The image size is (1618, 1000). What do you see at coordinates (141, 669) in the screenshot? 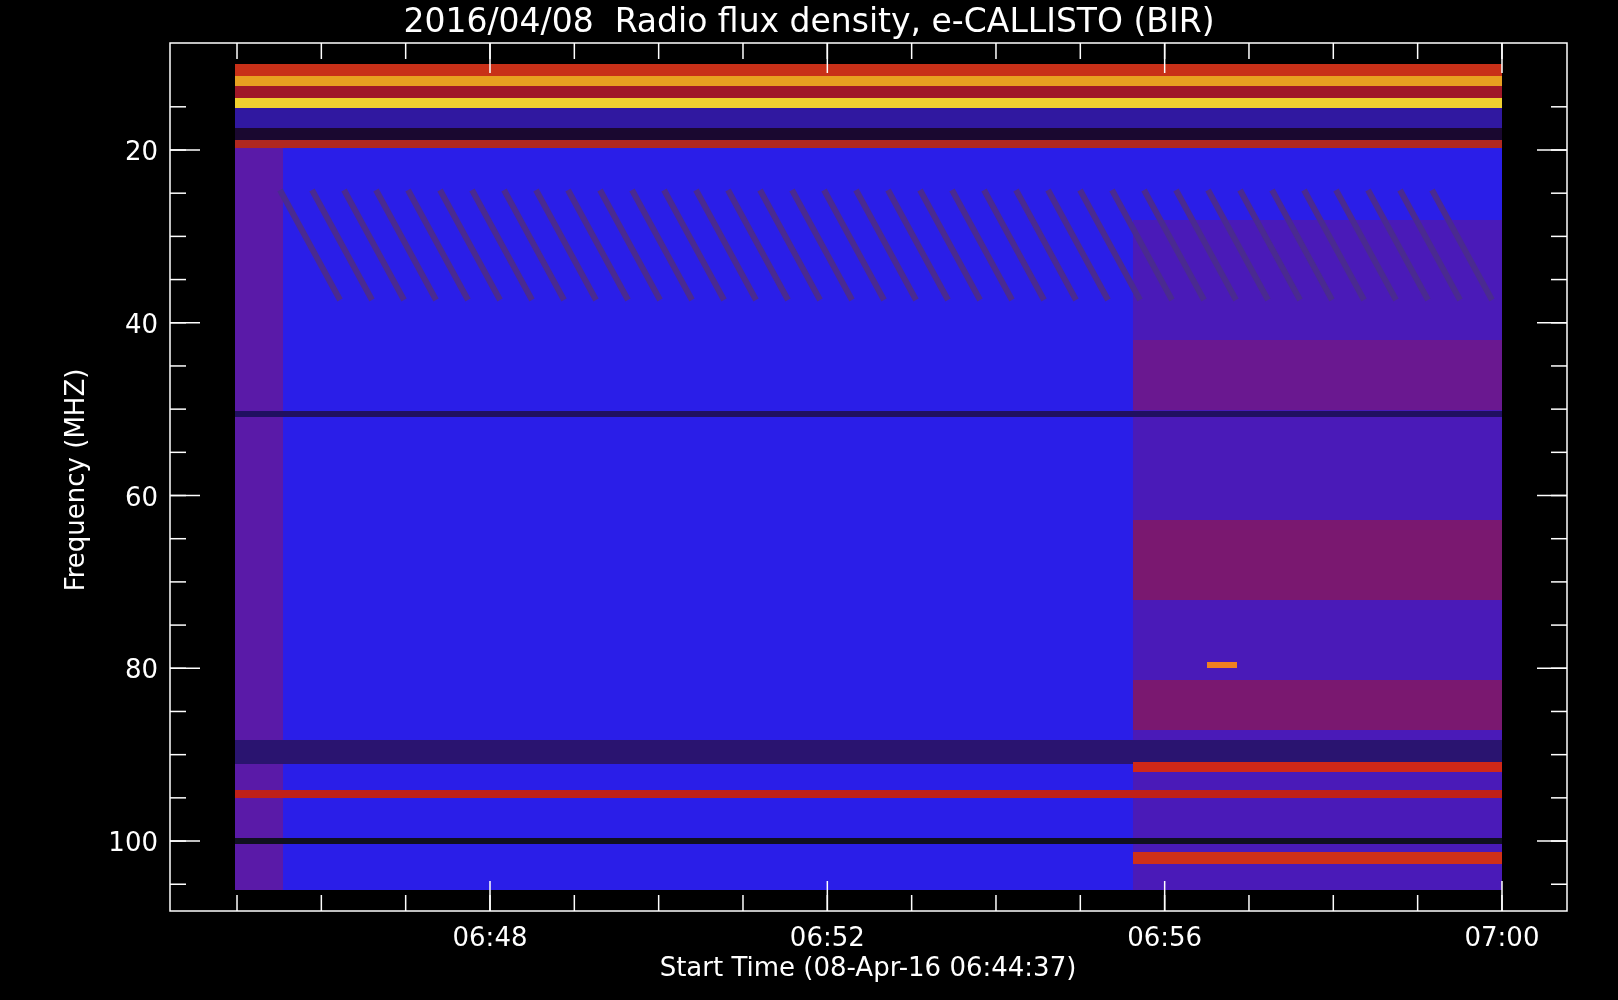
I see `axis-tick-label: 80` at bounding box center [141, 669].